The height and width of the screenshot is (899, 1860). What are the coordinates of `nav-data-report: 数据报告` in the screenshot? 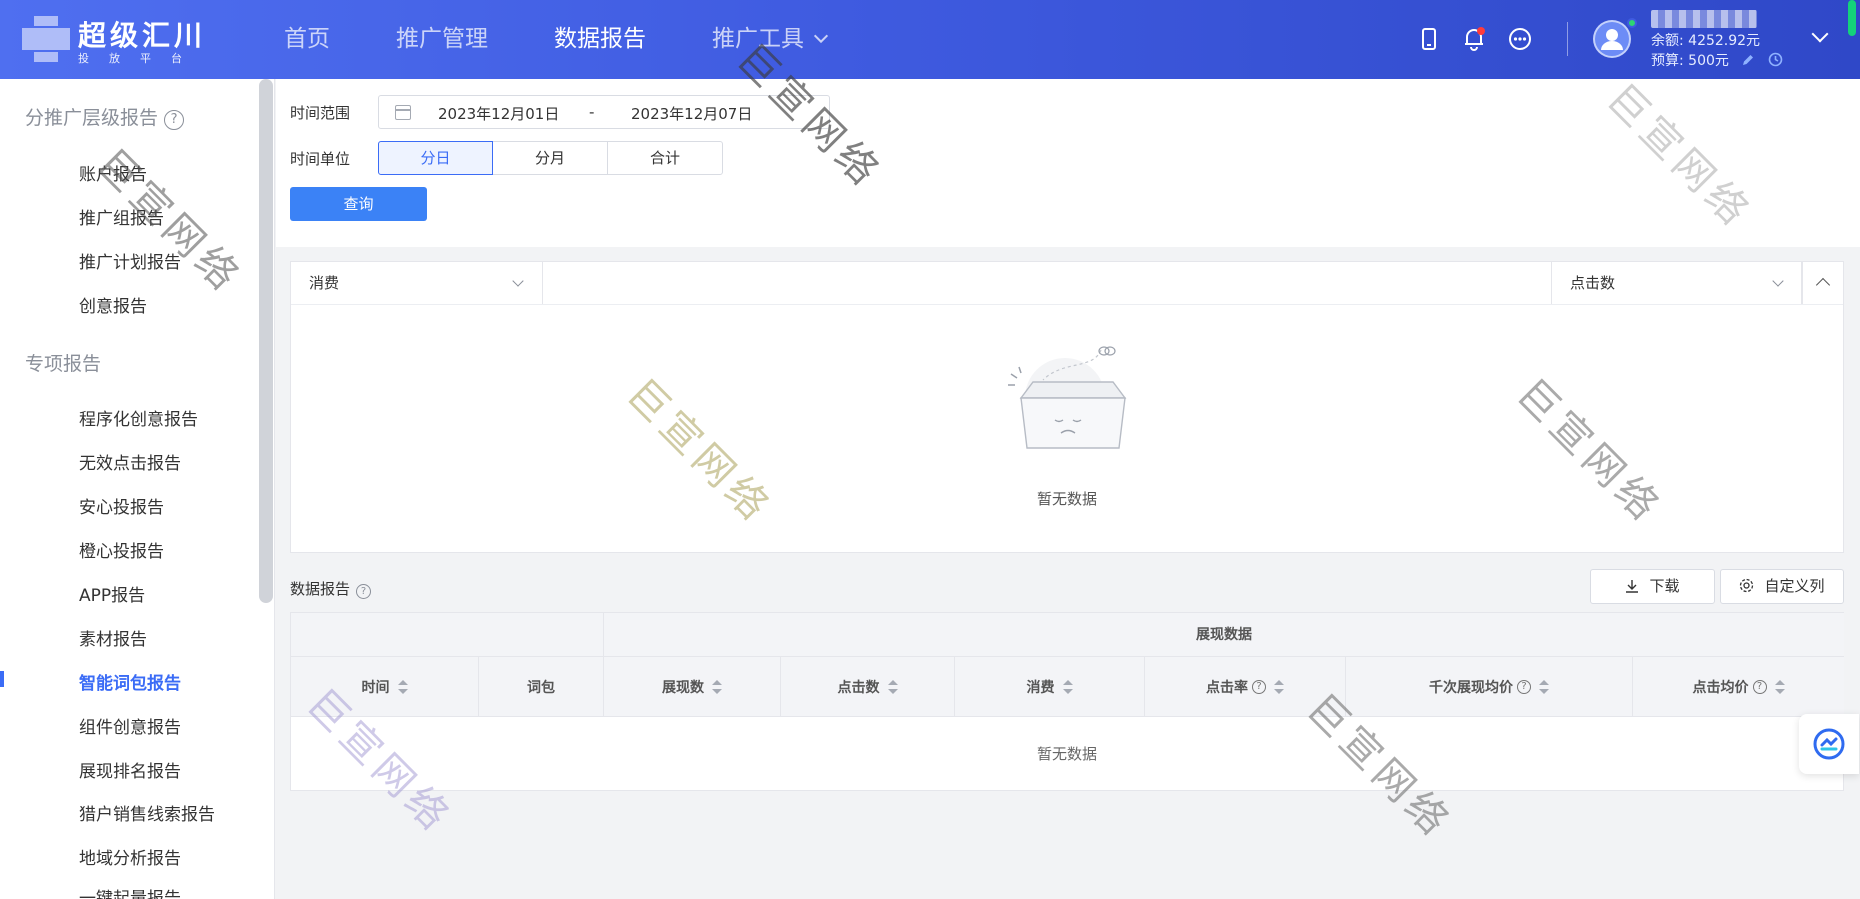 It's located at (600, 39).